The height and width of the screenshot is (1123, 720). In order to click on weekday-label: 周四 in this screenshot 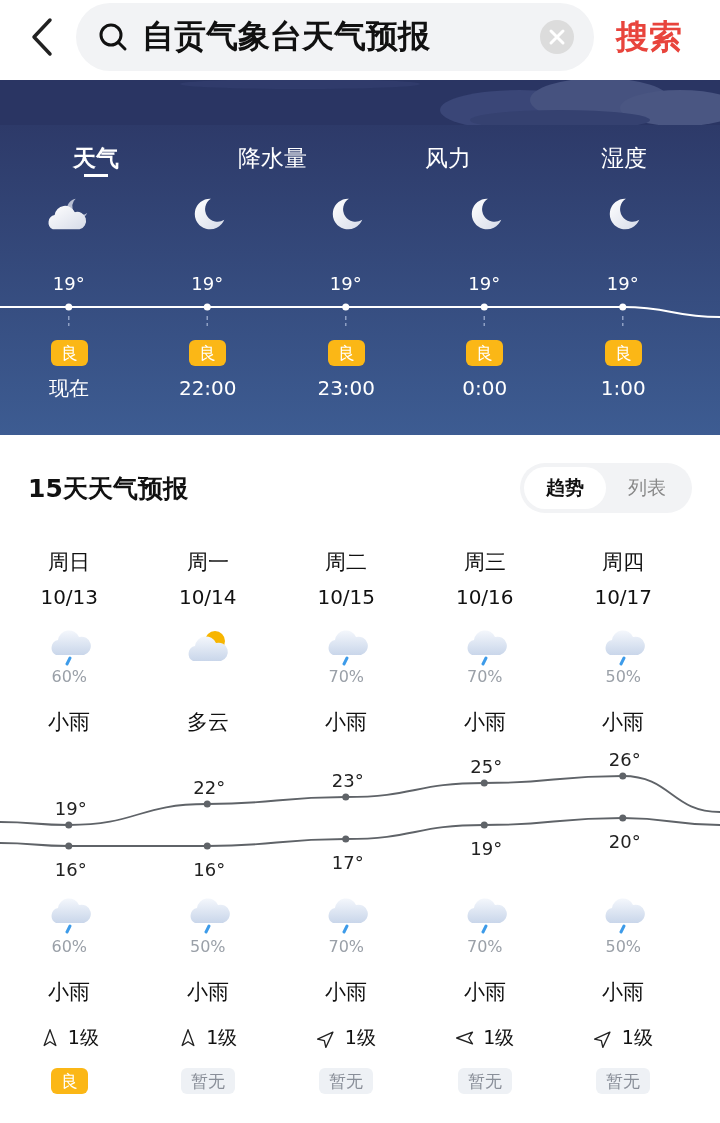, I will do `click(623, 562)`.